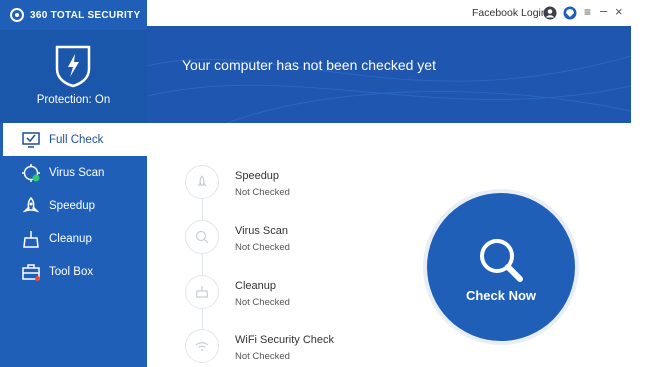 The width and height of the screenshot is (653, 367). Describe the element at coordinates (70, 238) in the screenshot. I see `sidebar-item-label: Cleanup` at that location.